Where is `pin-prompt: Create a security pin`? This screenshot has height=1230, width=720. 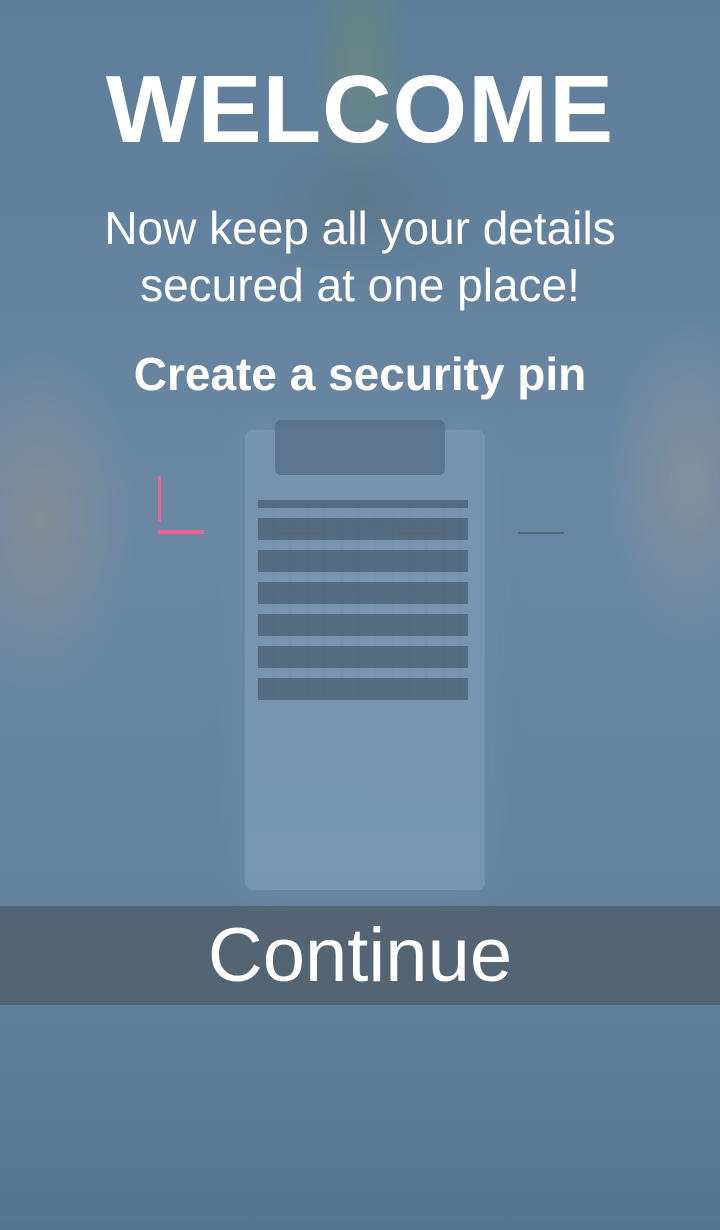 pin-prompt: Create a security pin is located at coordinates (360, 374).